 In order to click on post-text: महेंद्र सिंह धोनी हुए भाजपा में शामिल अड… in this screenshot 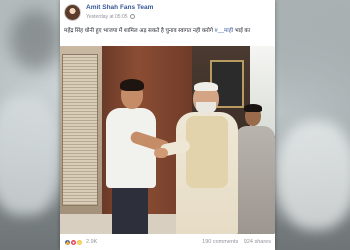, I will do `click(167, 31)`.